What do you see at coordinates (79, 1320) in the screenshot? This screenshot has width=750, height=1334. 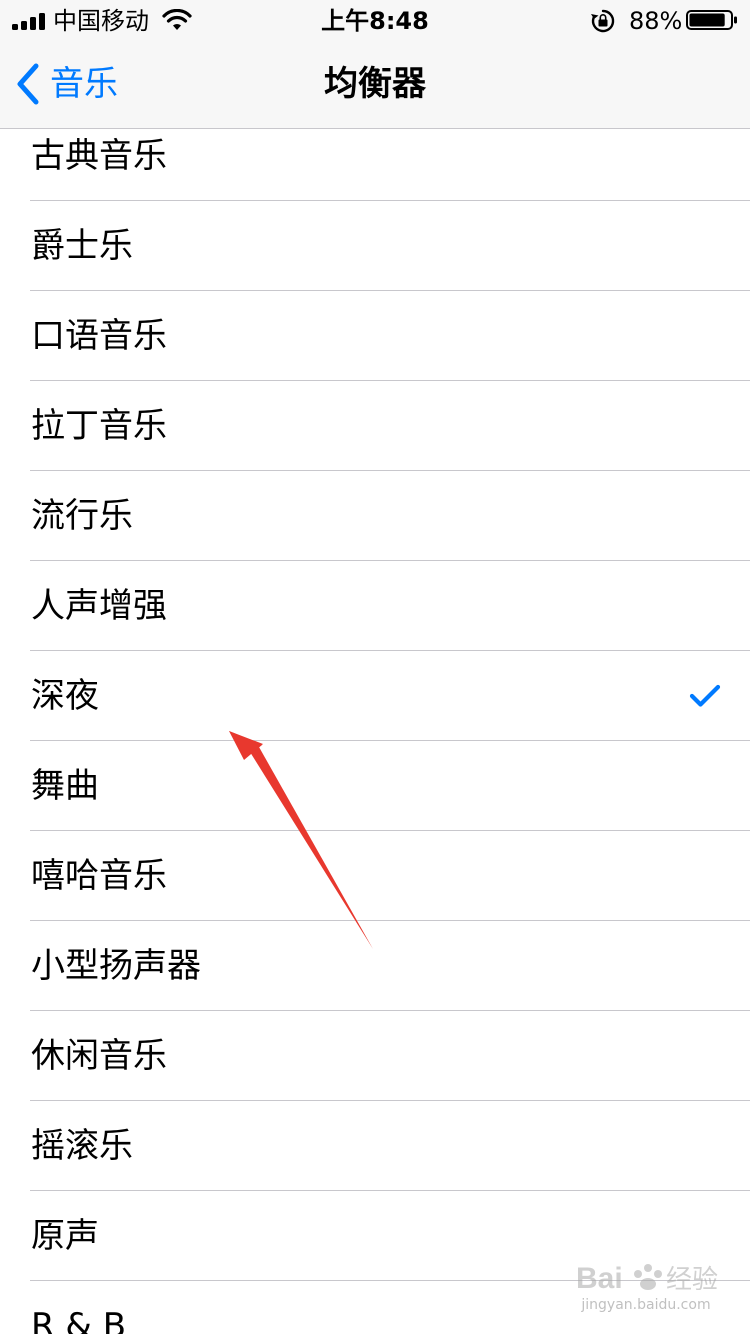 I see `list-item-label: R & B` at bounding box center [79, 1320].